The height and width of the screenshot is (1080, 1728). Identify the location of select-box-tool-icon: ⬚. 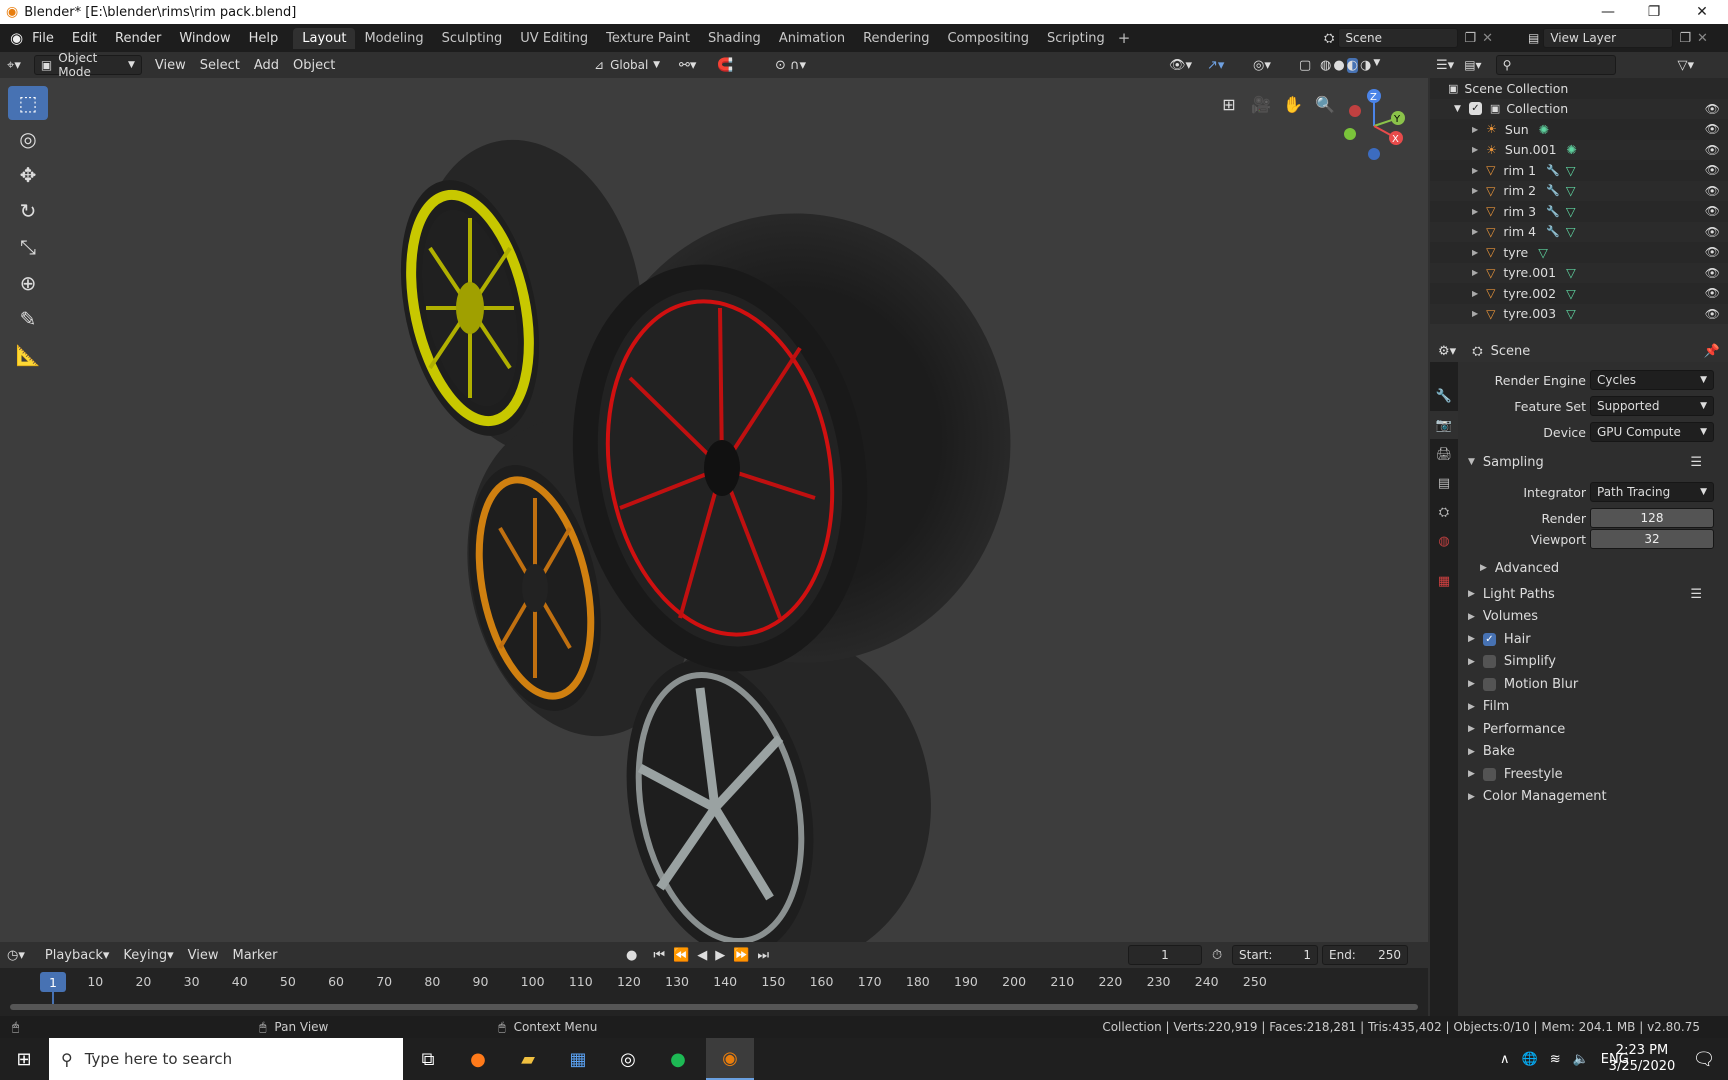
(28, 103).